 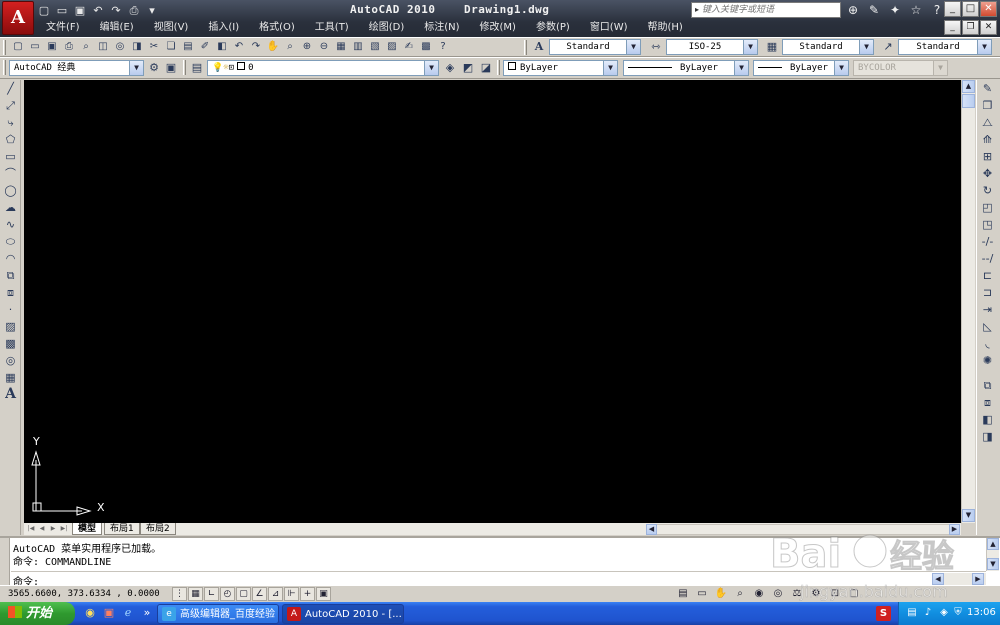 I want to click on new-icon: ▢, so click(x=18, y=47).